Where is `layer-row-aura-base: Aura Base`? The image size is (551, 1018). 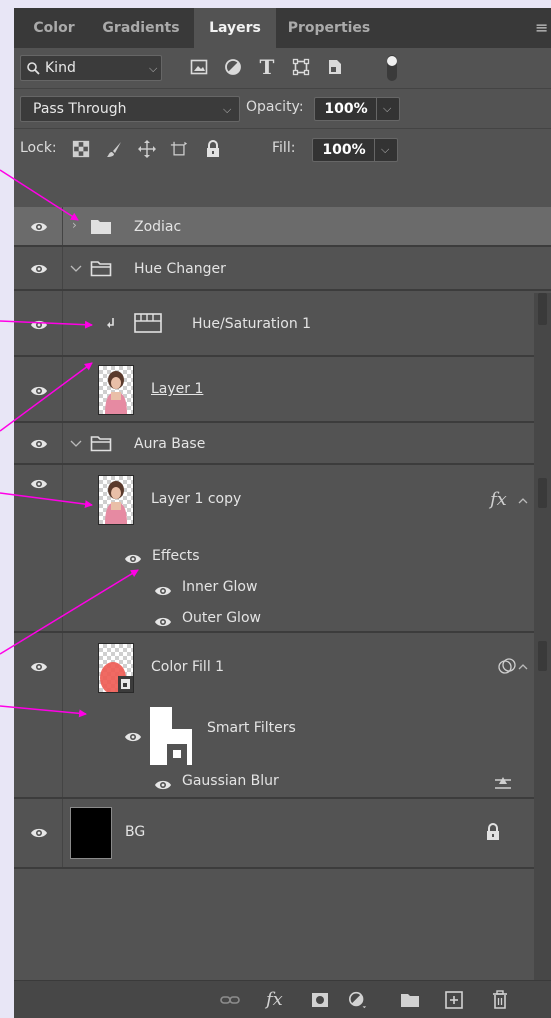
layer-row-aura-base: Aura Base is located at coordinates (282, 444).